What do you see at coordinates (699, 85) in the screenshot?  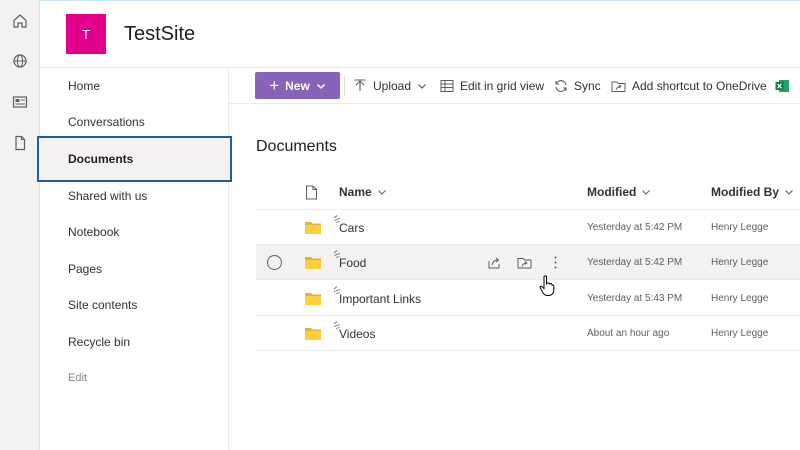 I see `add-shortcut-label: Add shortcut to OneDrive` at bounding box center [699, 85].